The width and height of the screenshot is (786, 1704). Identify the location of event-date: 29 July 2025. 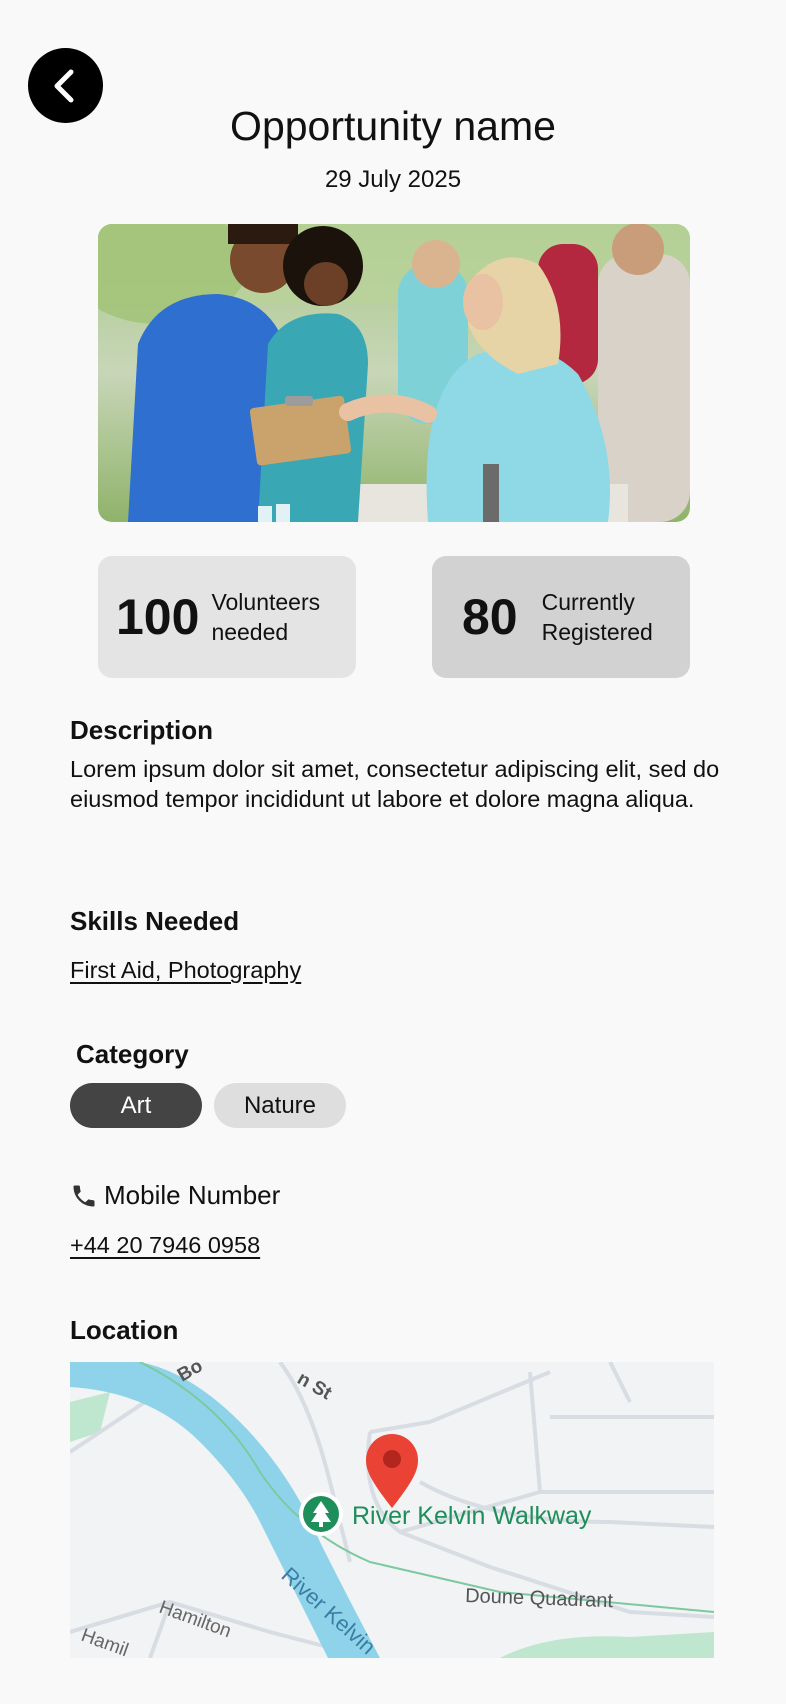
(393, 179).